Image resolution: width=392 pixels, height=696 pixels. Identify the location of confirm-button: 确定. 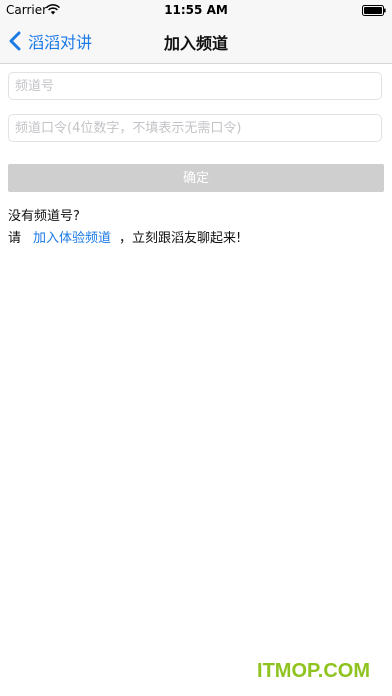
(196, 178).